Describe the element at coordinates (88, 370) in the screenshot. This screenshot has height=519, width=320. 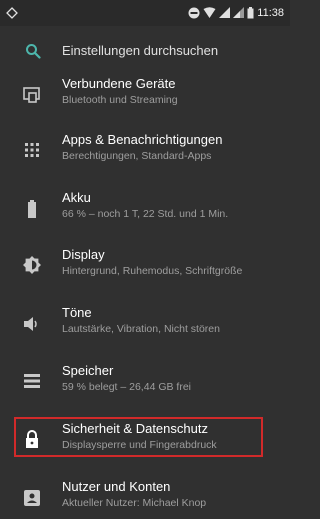
I see `settings-item-title: Speicher` at that location.